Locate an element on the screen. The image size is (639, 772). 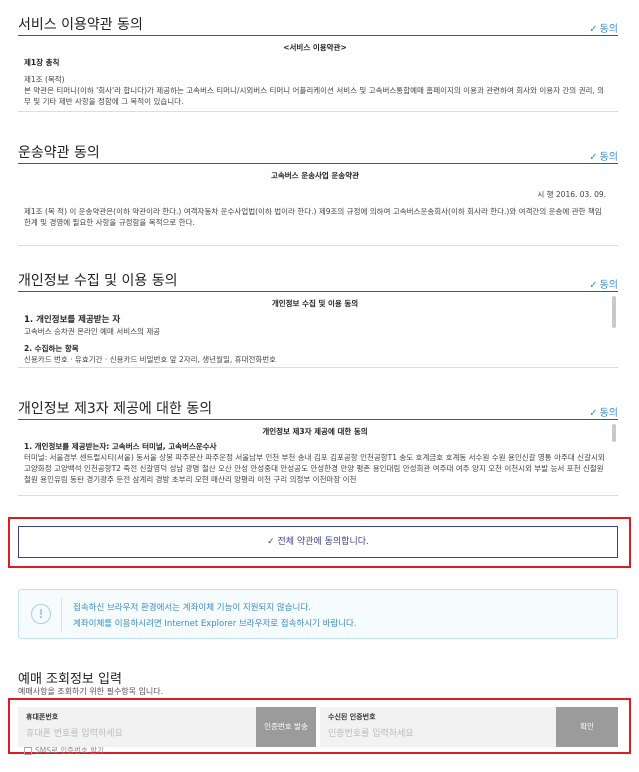
section-header: 개인정보 수집 및 이용 동의 ✓ 동의 is located at coordinates (318, 281).